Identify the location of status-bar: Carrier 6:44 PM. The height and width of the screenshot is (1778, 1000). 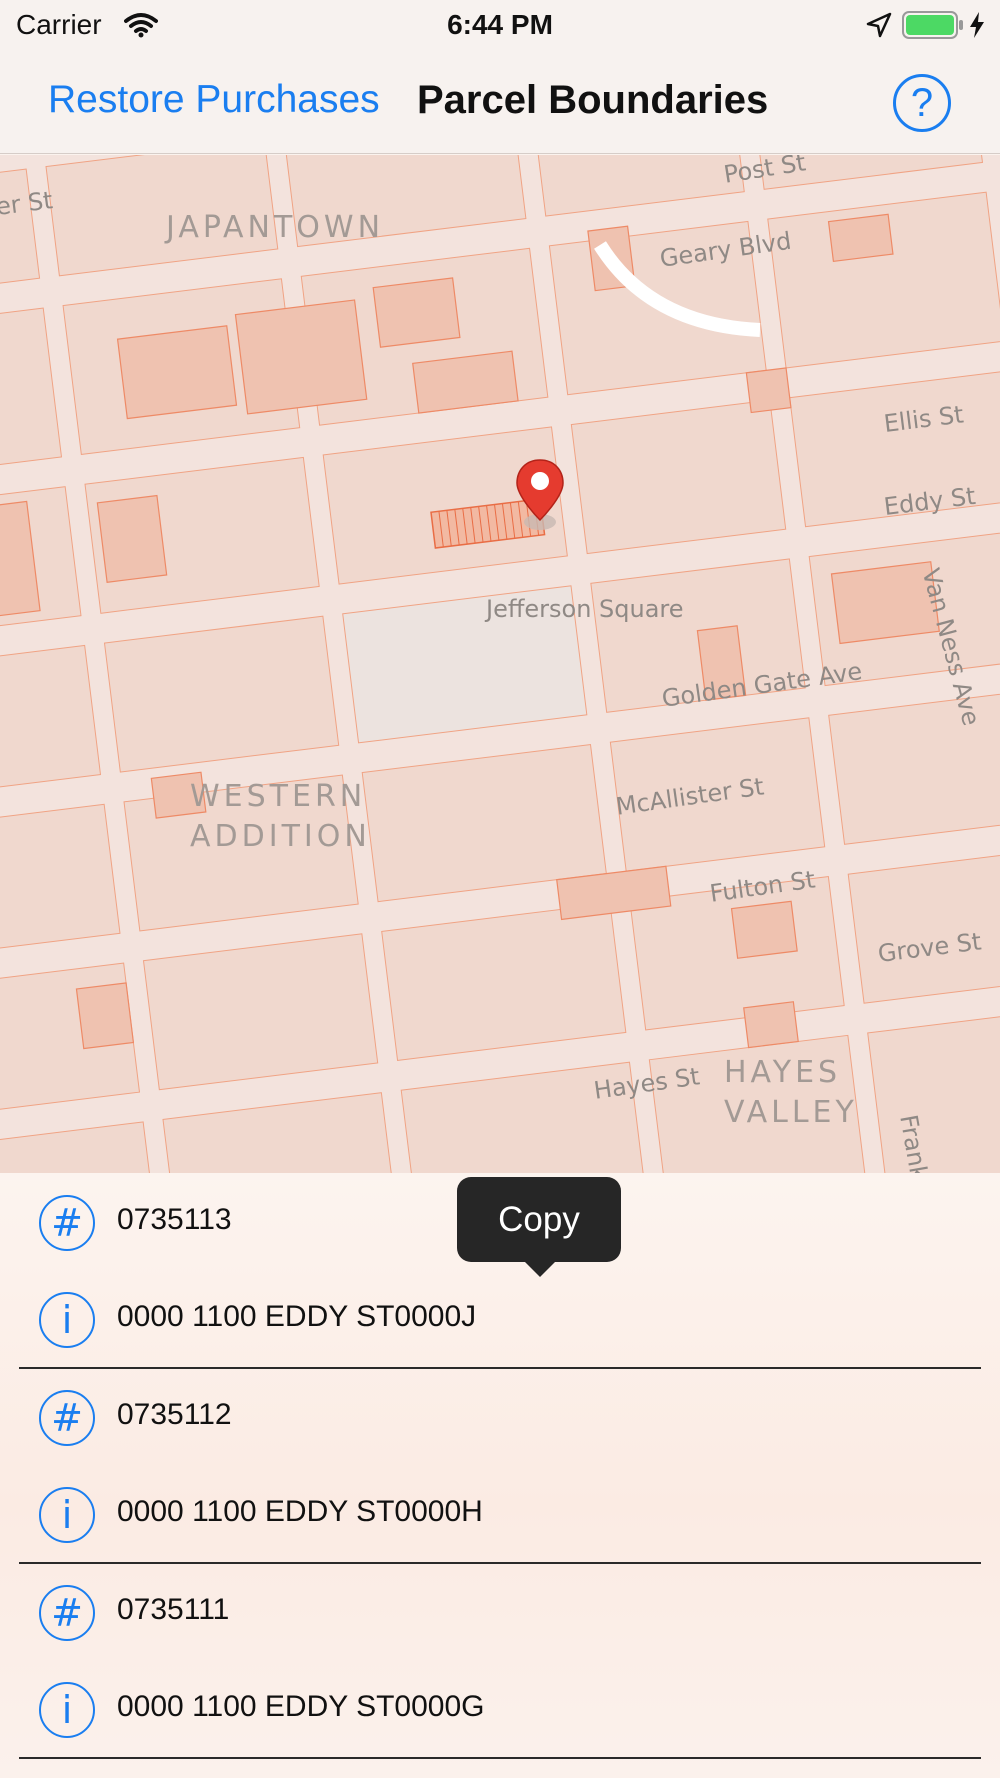
(500, 26).